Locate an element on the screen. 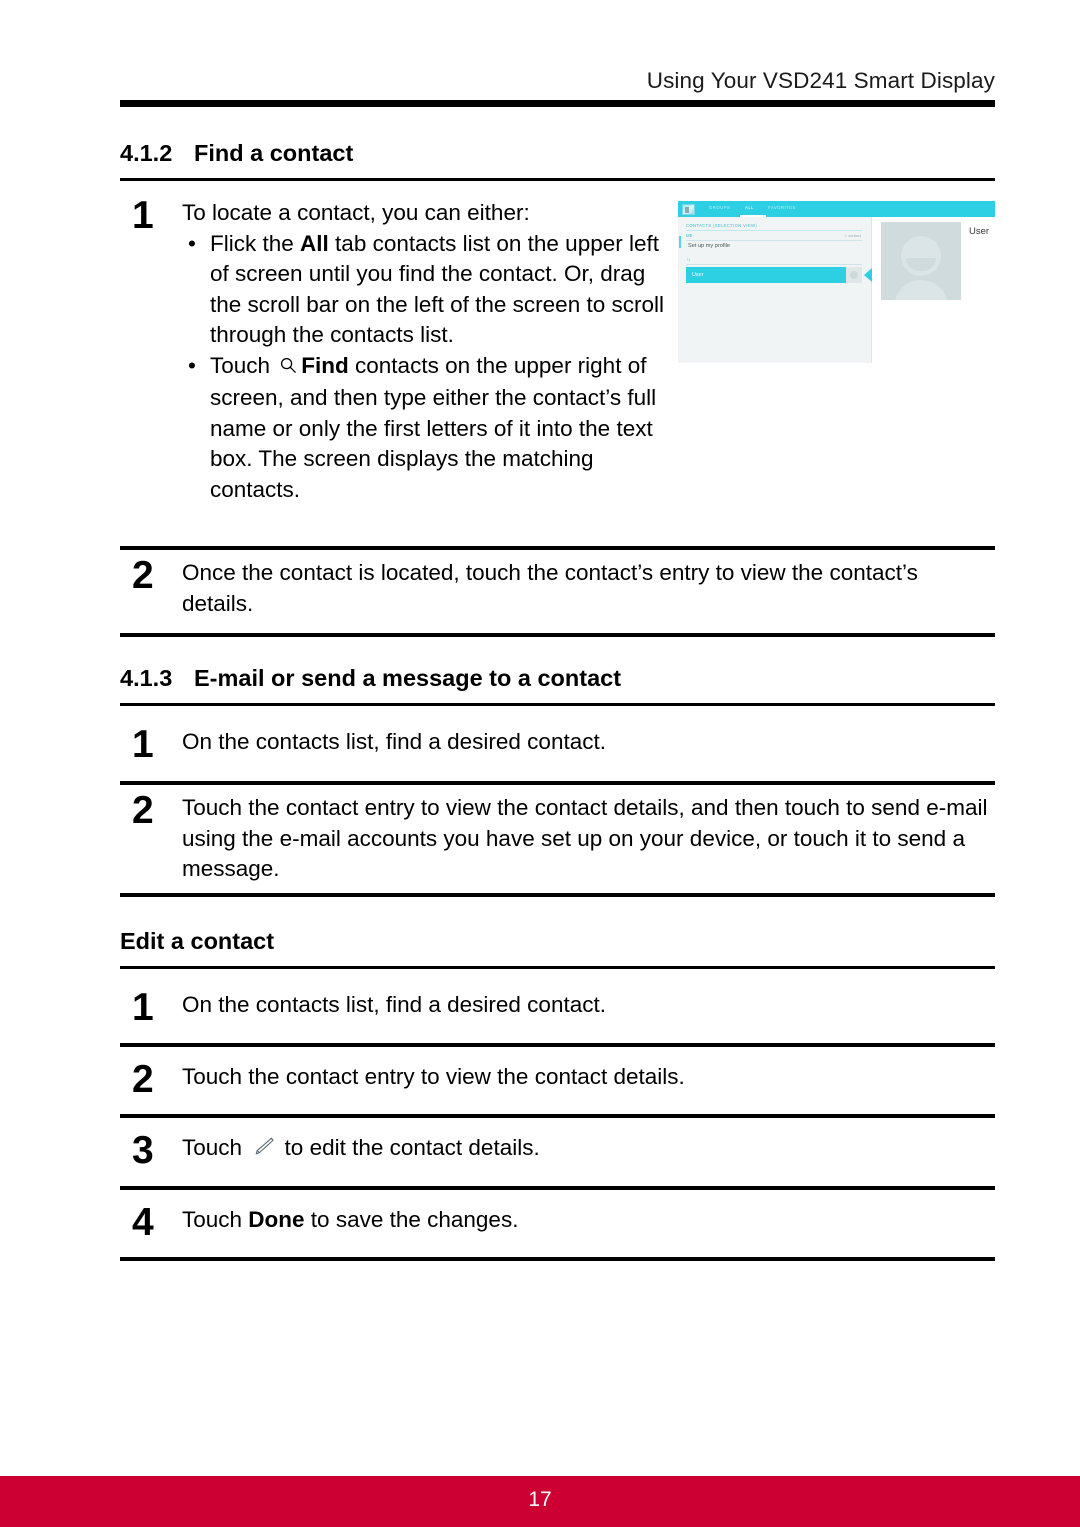 This screenshot has width=1080, height=1527. step-intro-text: To locate a contact, you can either: is located at coordinates (356, 212).